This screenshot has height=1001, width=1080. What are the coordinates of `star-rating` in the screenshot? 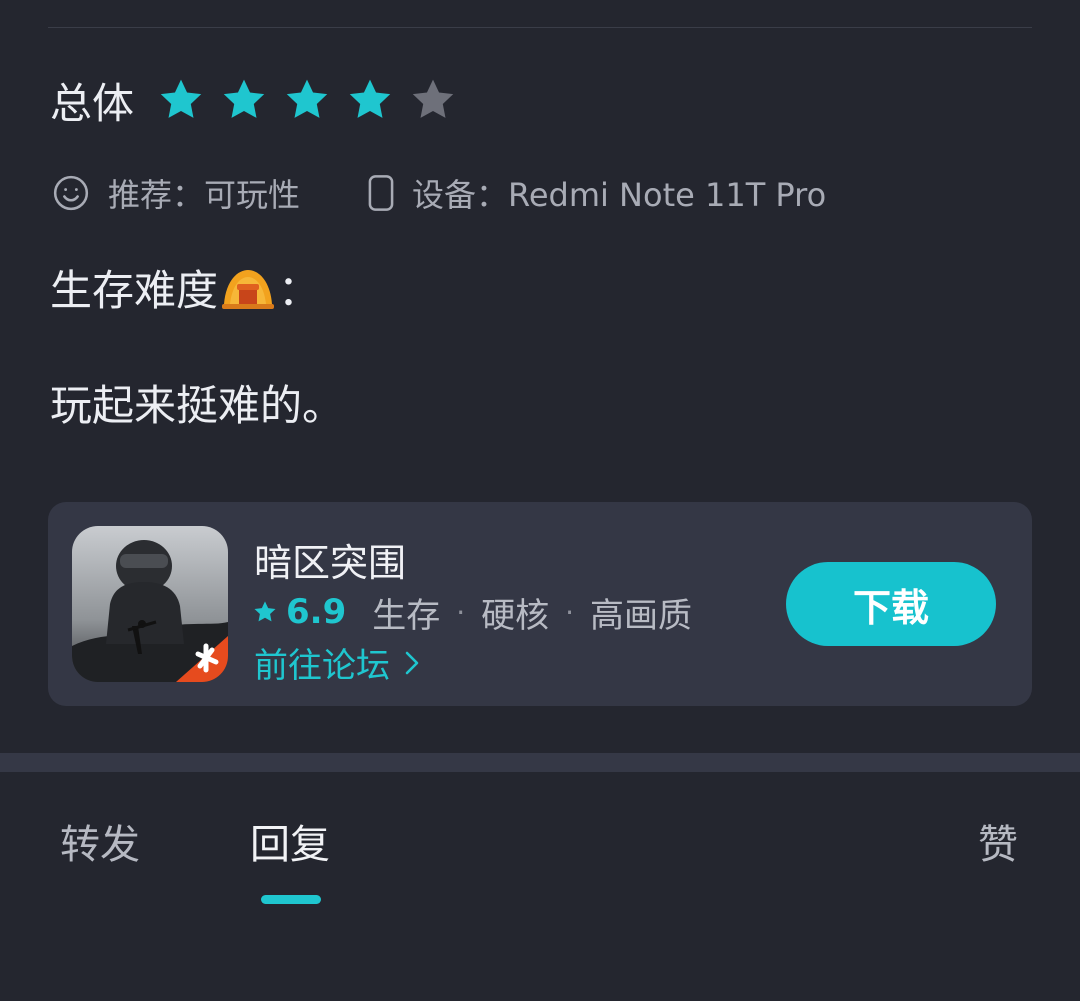 It's located at (313, 100).